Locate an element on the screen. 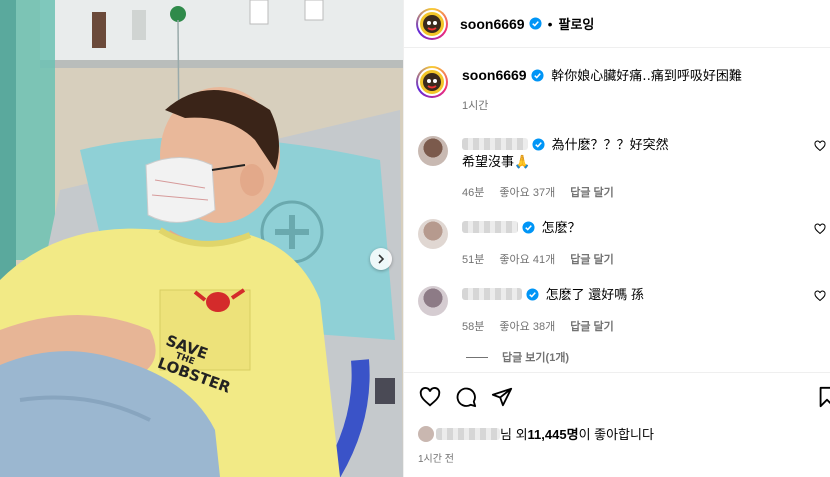 The width and height of the screenshot is (830, 477). view-replies-button: 답글 보기(1개) is located at coordinates (517, 357).